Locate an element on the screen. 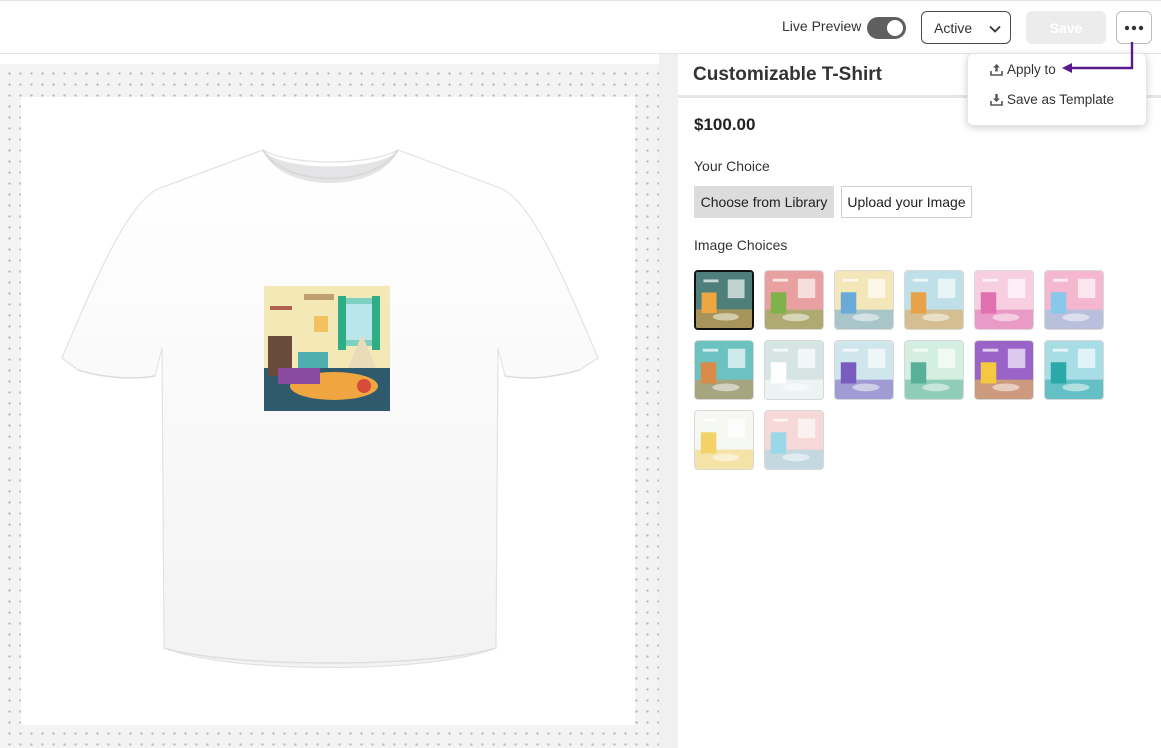 This screenshot has height=748, width=1161. upload-image-button: Upload your Image is located at coordinates (906, 202).